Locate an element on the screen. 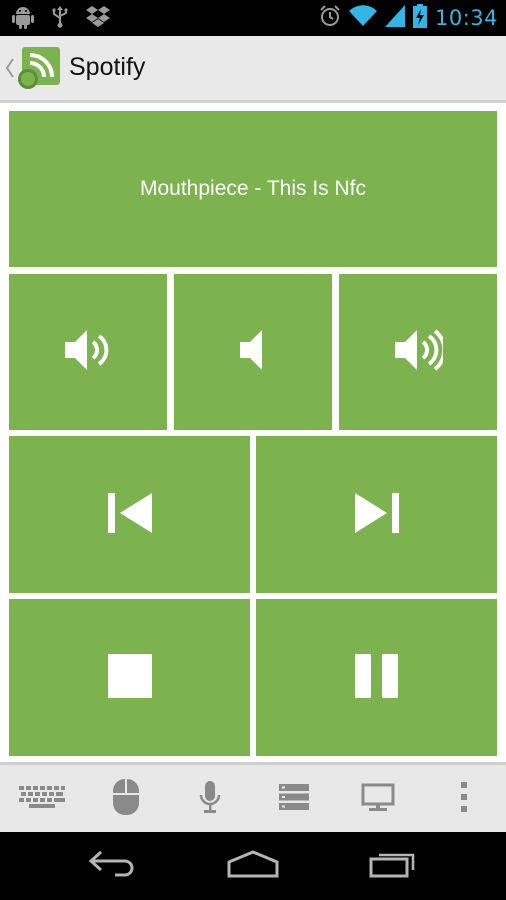  dropbox-icon is located at coordinates (98, 19).